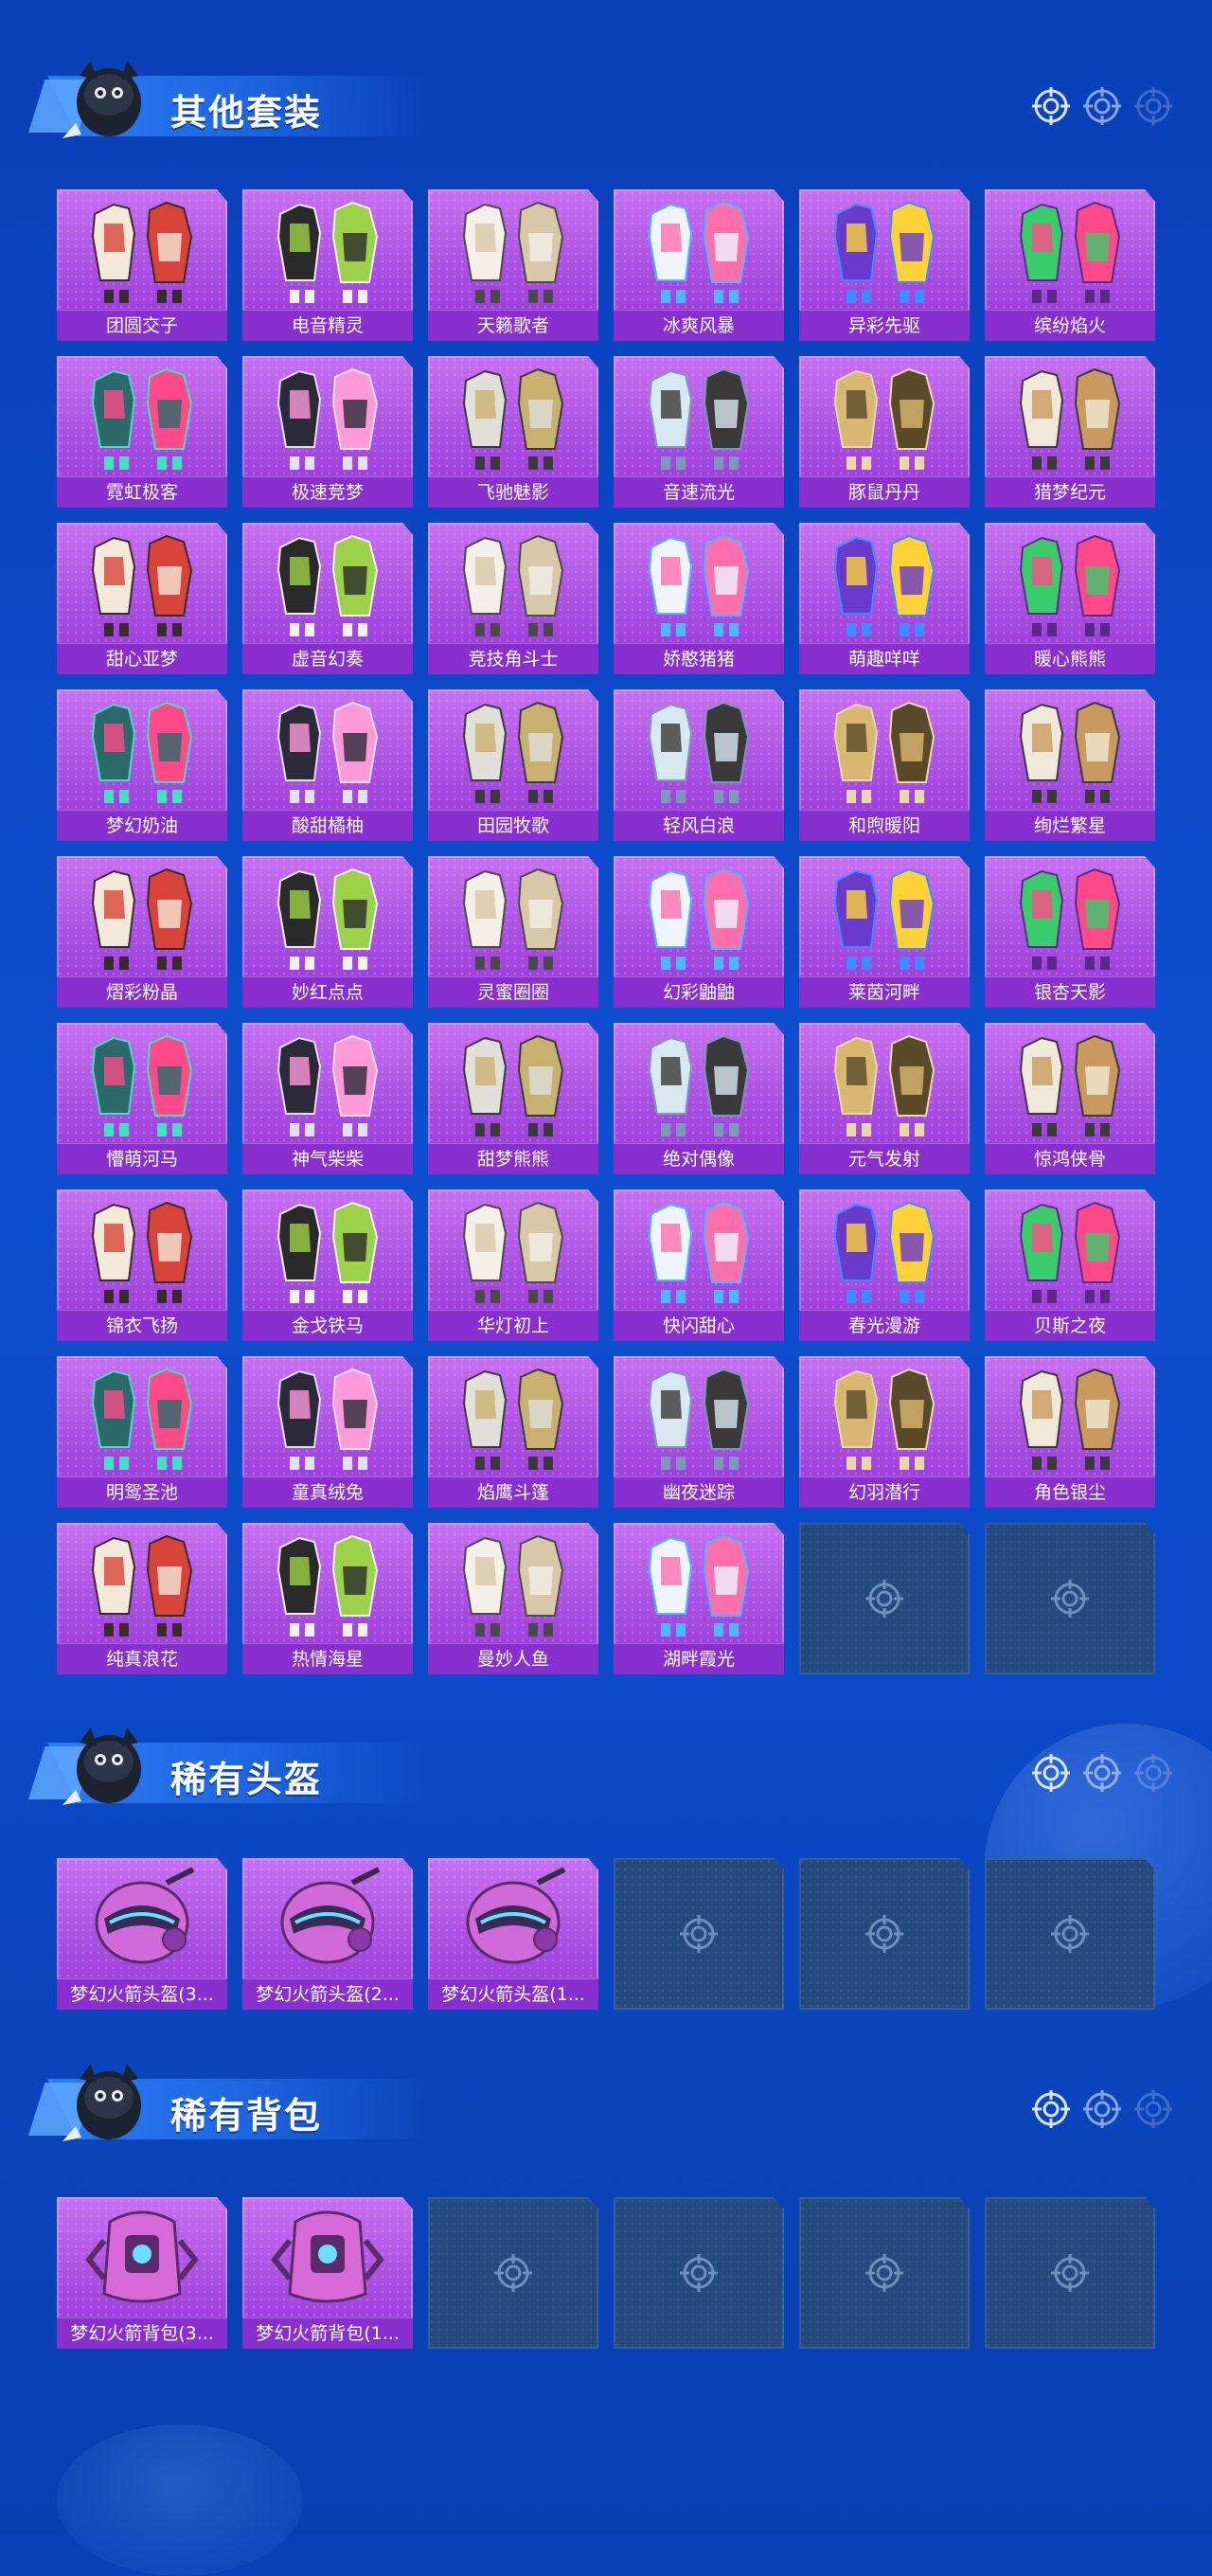  Describe the element at coordinates (513, 492) in the screenshot. I see `item-label: 飞驰魅影` at that location.